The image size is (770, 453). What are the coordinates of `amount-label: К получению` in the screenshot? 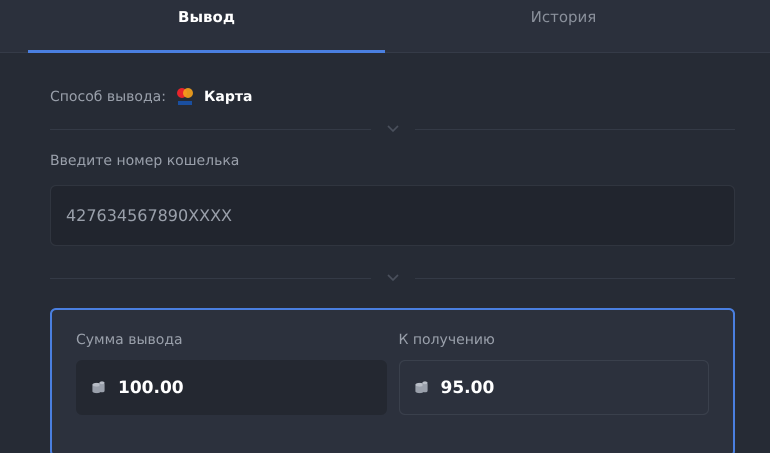 It's located at (447, 340).